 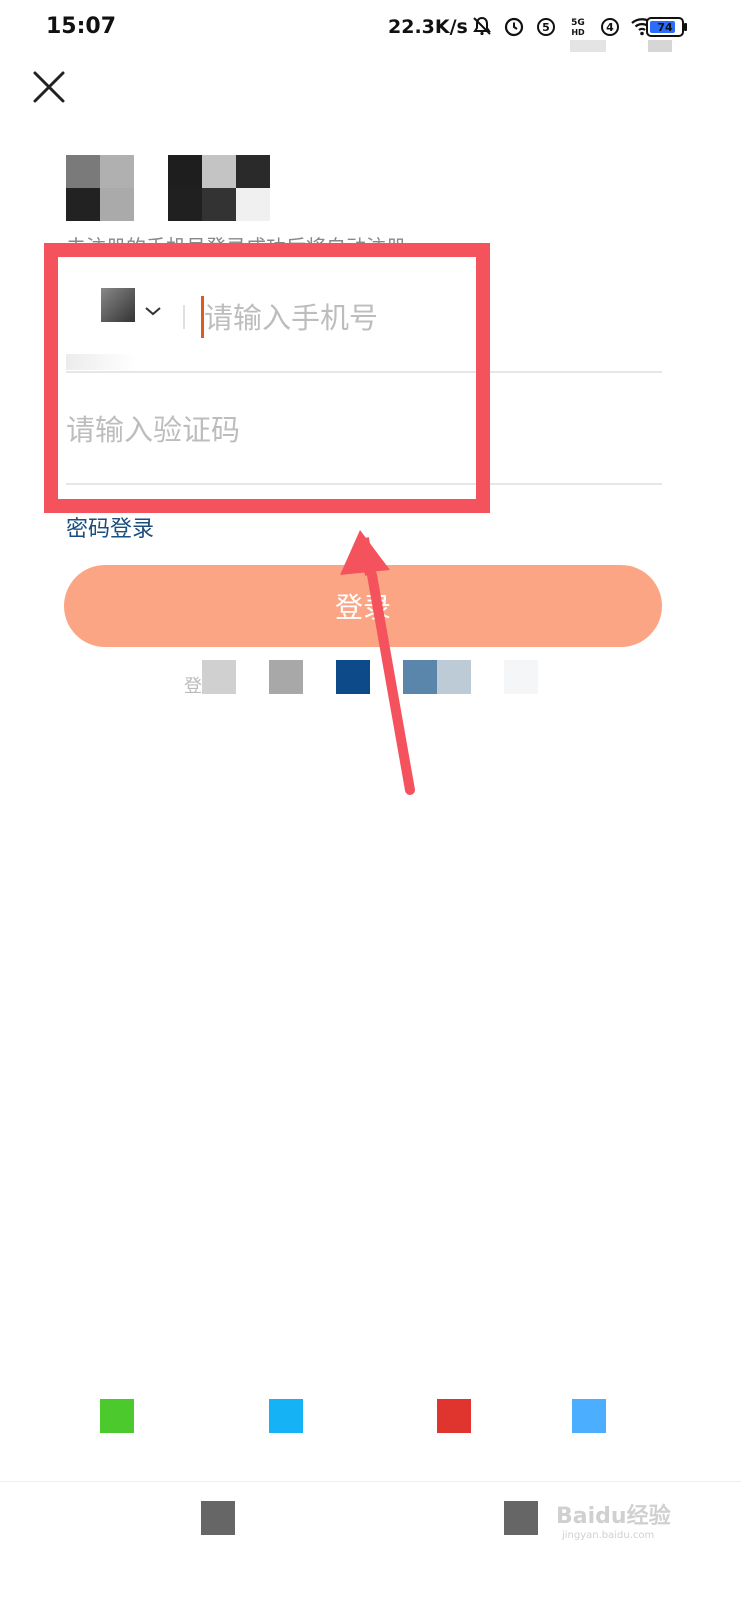 What do you see at coordinates (578, 23) in the screenshot?
I see `svg-text: 5G` at bounding box center [578, 23].